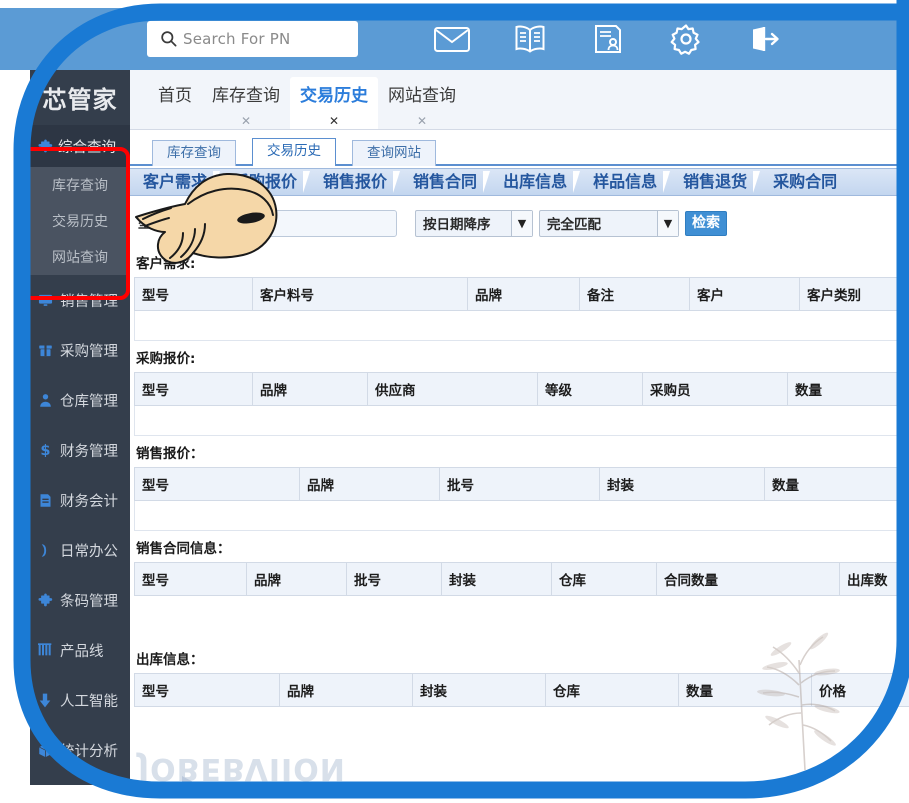 Image resolution: width=909 pixels, height=803 pixels. Describe the element at coordinates (80, 700) in the screenshot. I see `sidebar-item-ai: 人工智能` at that location.